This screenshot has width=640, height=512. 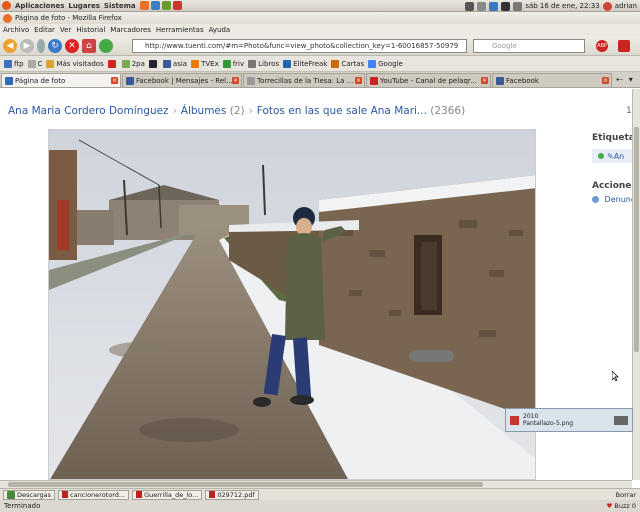 What do you see at coordinates (529, 46) in the screenshot?
I see `search-input: Google` at bounding box center [529, 46].